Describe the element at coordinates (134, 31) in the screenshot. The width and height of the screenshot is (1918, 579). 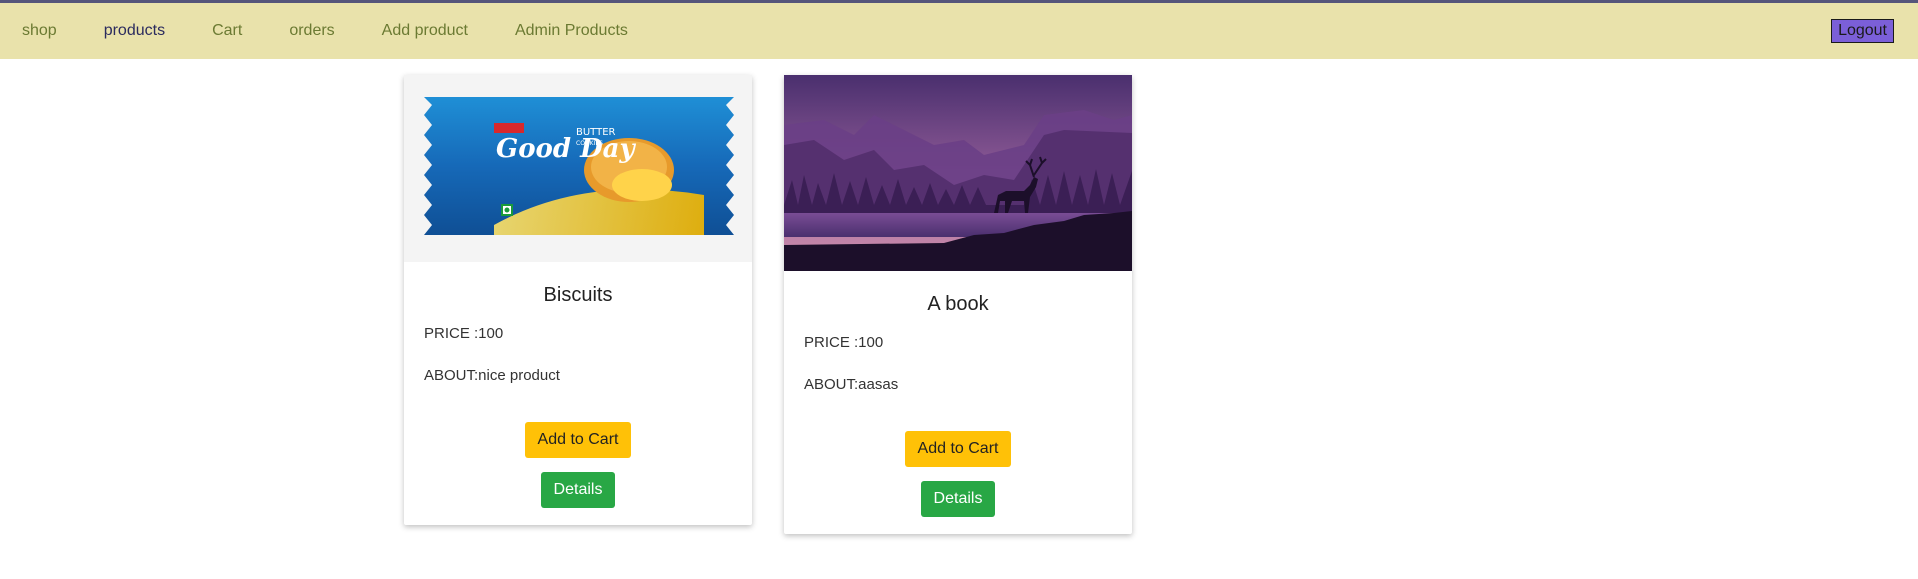
I see `nav-link-products: products` at that location.